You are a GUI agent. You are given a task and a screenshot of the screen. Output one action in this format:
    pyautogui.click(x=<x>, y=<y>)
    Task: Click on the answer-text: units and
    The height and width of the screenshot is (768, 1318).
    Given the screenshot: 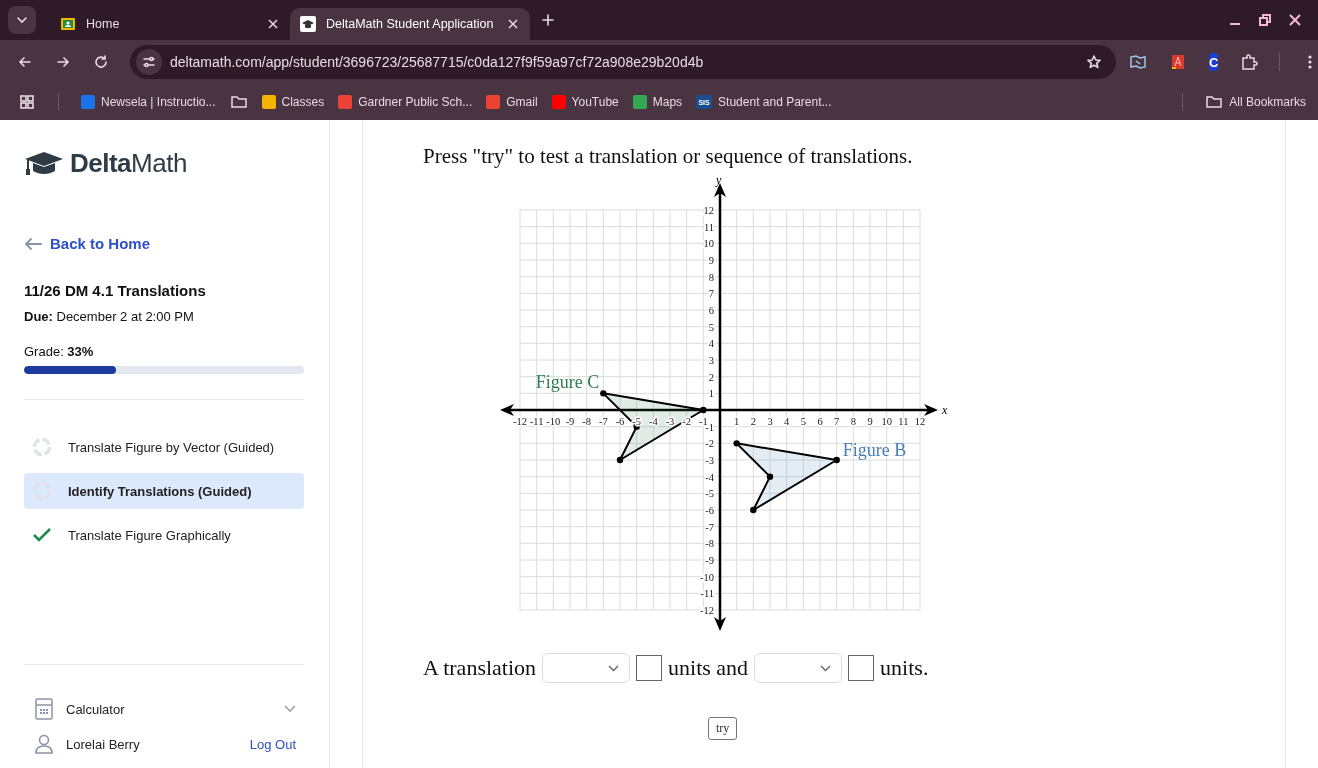 What is the action you would take?
    pyautogui.click(x=708, y=668)
    